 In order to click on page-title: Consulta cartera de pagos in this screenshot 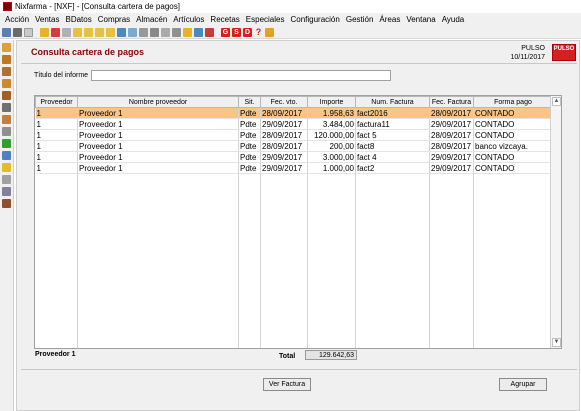, I will do `click(88, 52)`.